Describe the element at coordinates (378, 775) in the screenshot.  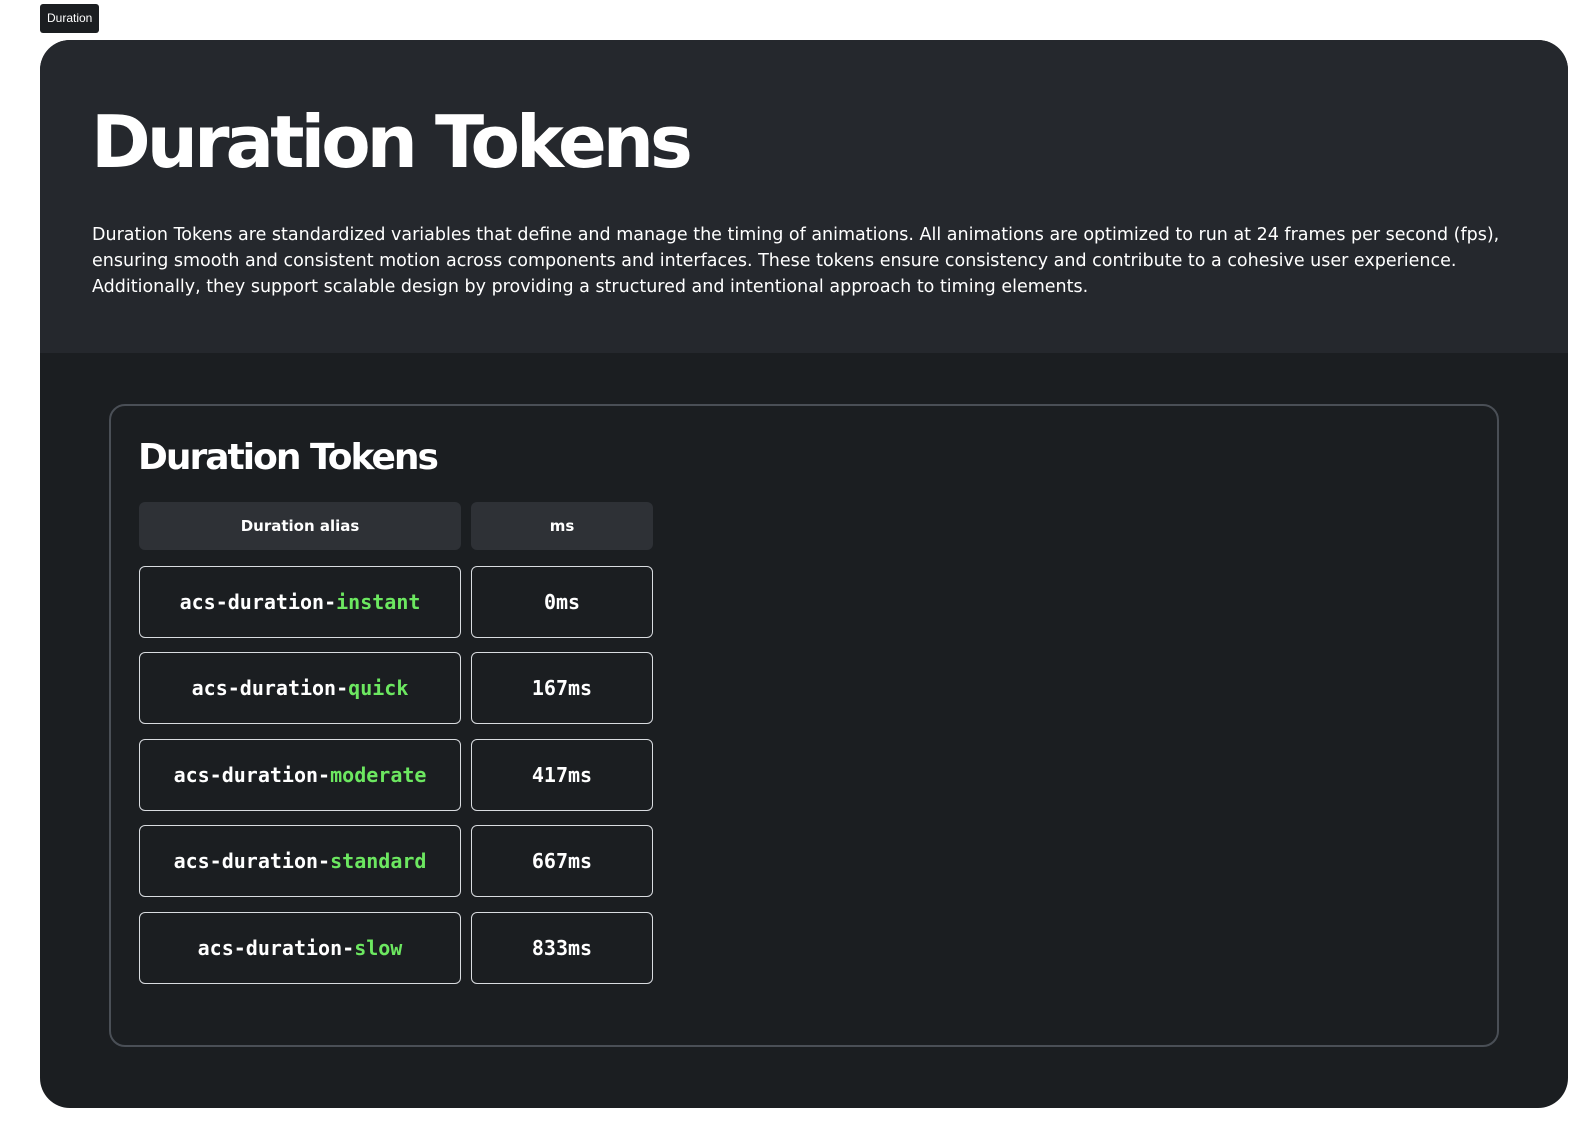
I see `token-name: moderate` at that location.